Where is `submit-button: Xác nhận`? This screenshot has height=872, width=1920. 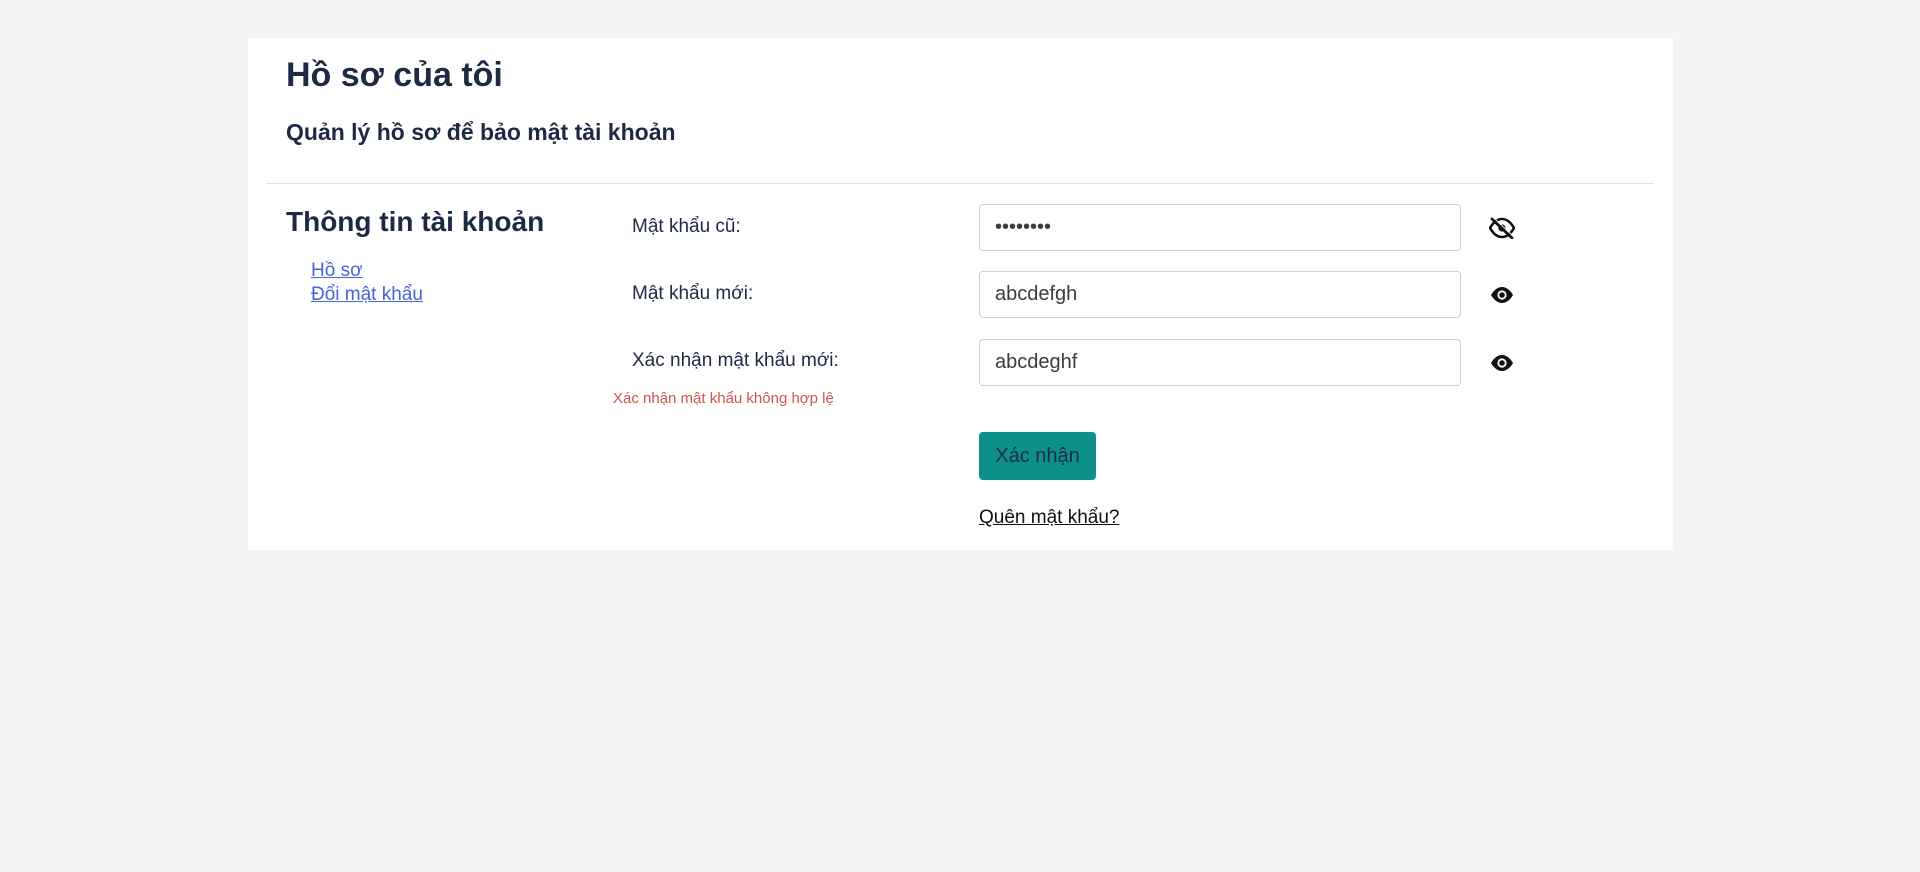 submit-button: Xác nhận is located at coordinates (1037, 456).